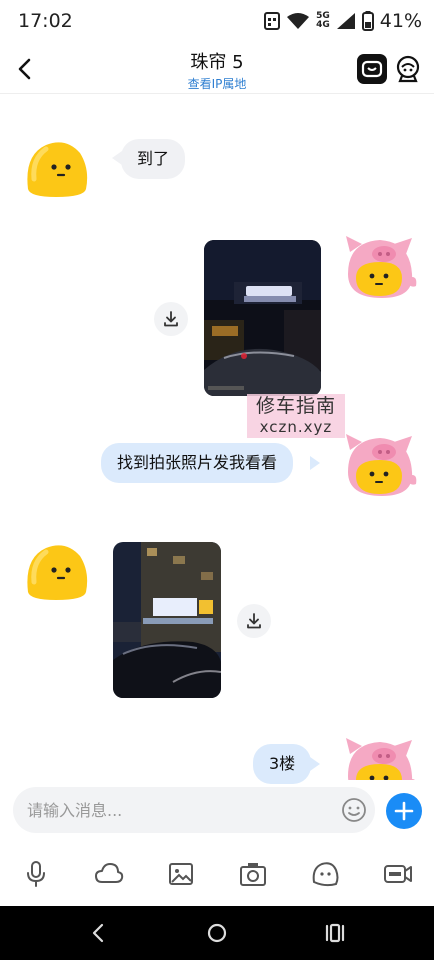 Image resolution: width=434 pixels, height=960 pixels. What do you see at coordinates (272, 21) in the screenshot?
I see `sim-icon` at bounding box center [272, 21].